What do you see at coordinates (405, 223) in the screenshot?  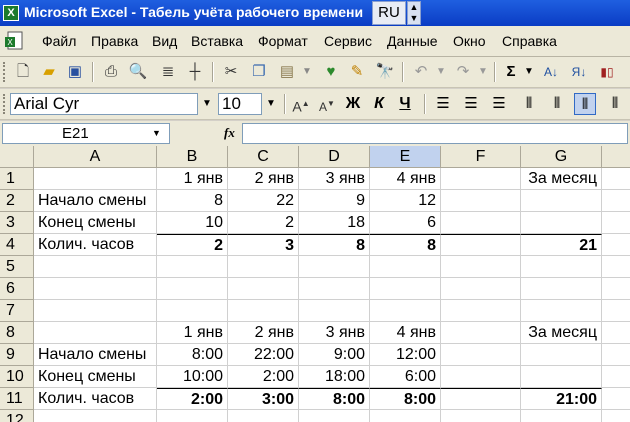 I see `cell-e3: 6` at bounding box center [405, 223].